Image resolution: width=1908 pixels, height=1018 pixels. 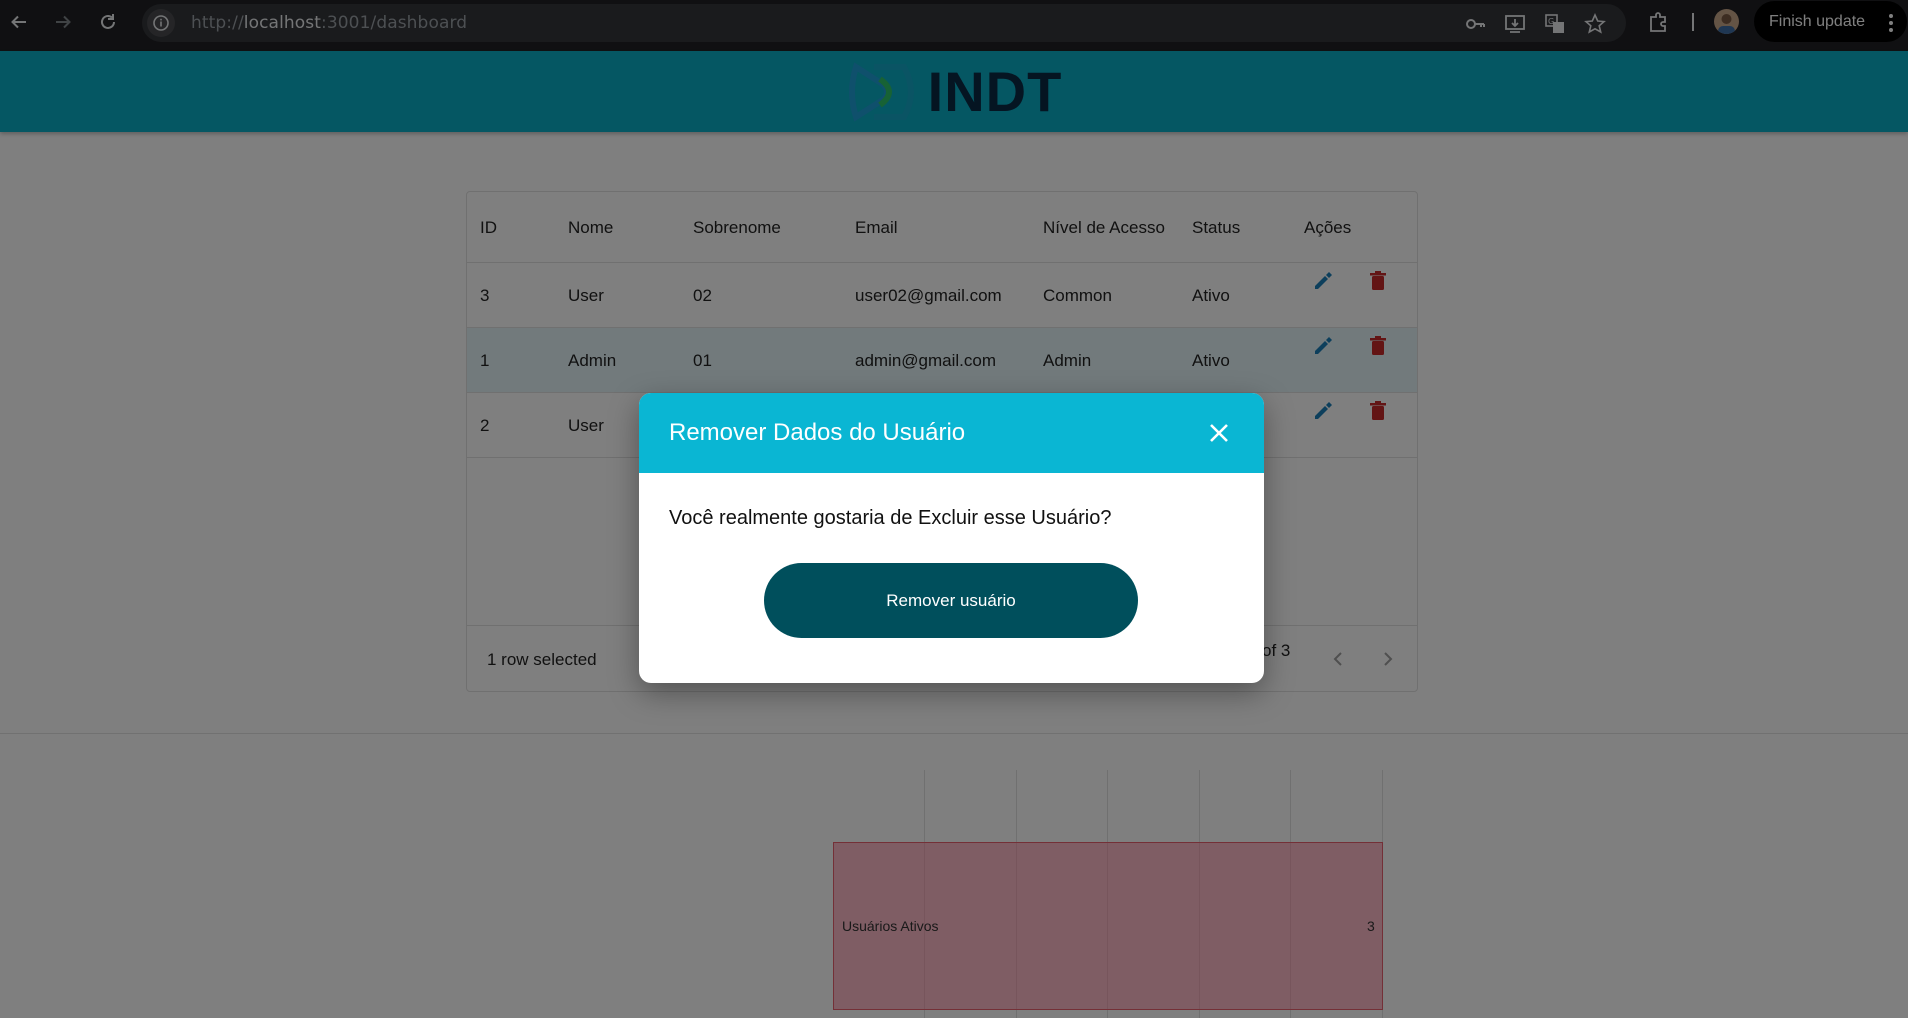 I want to click on modal-title: Remover Dados do Usuário, so click(x=817, y=432).